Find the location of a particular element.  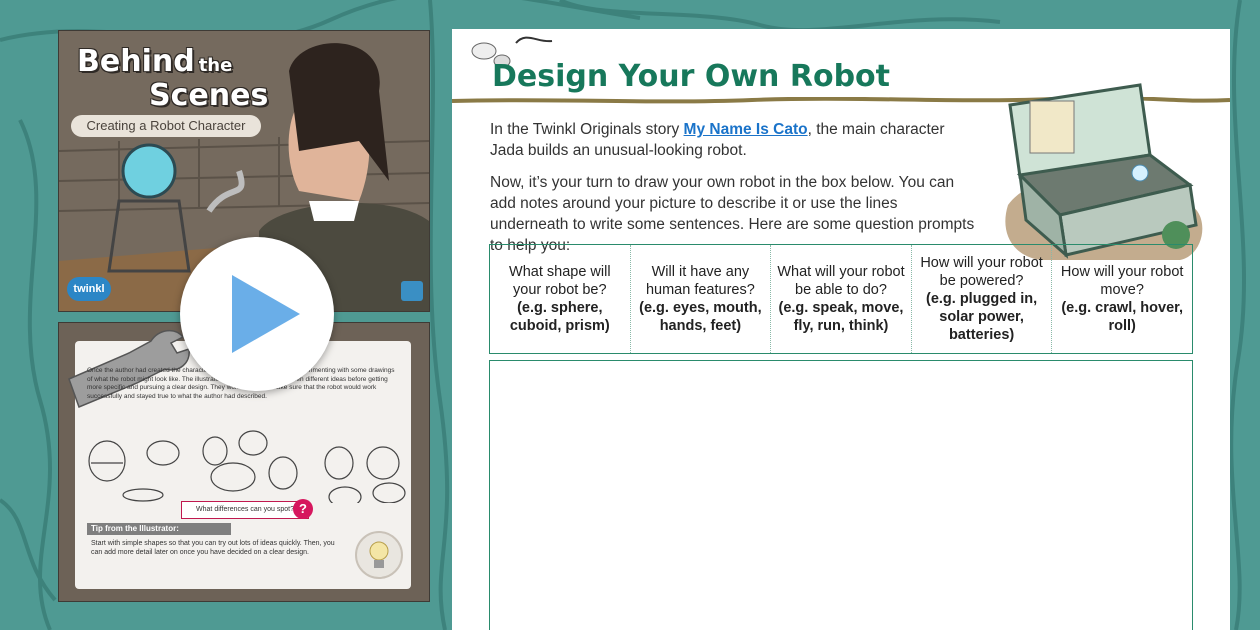

cover-title: Behind the Scenes is located at coordinates (172, 79).